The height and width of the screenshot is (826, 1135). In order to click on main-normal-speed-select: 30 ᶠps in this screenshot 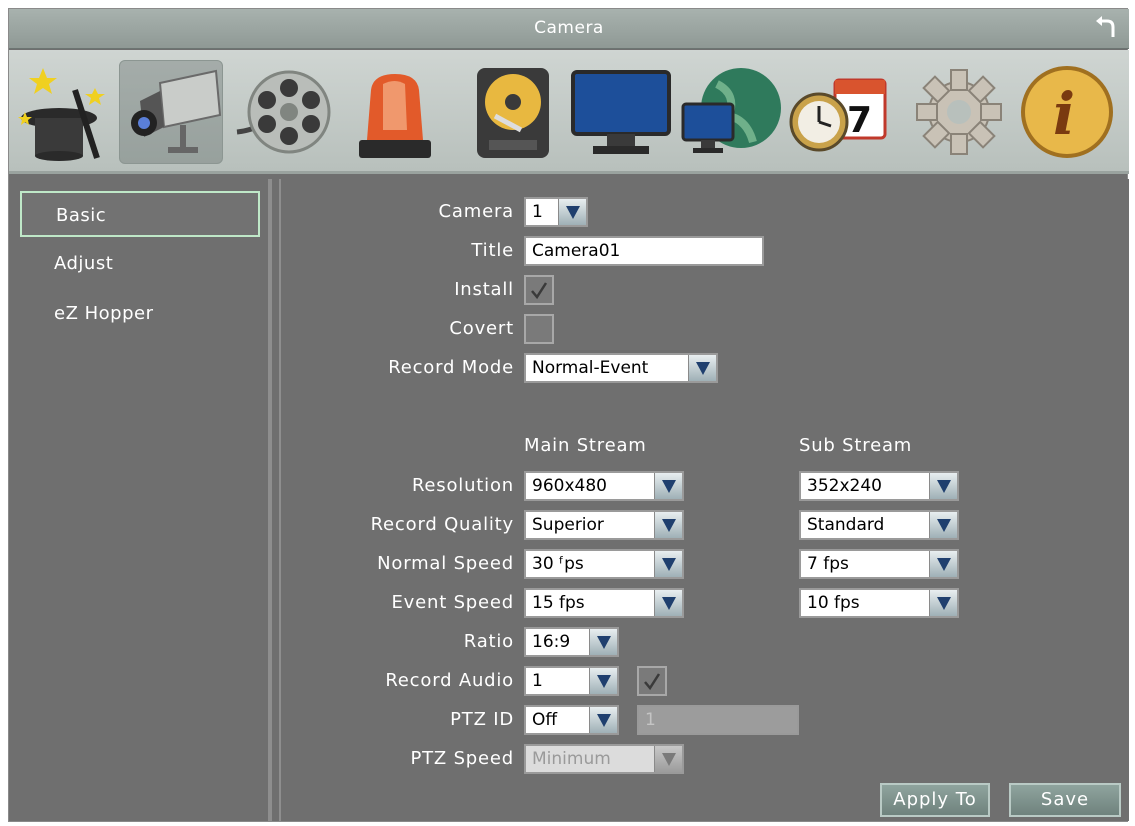, I will do `click(604, 564)`.